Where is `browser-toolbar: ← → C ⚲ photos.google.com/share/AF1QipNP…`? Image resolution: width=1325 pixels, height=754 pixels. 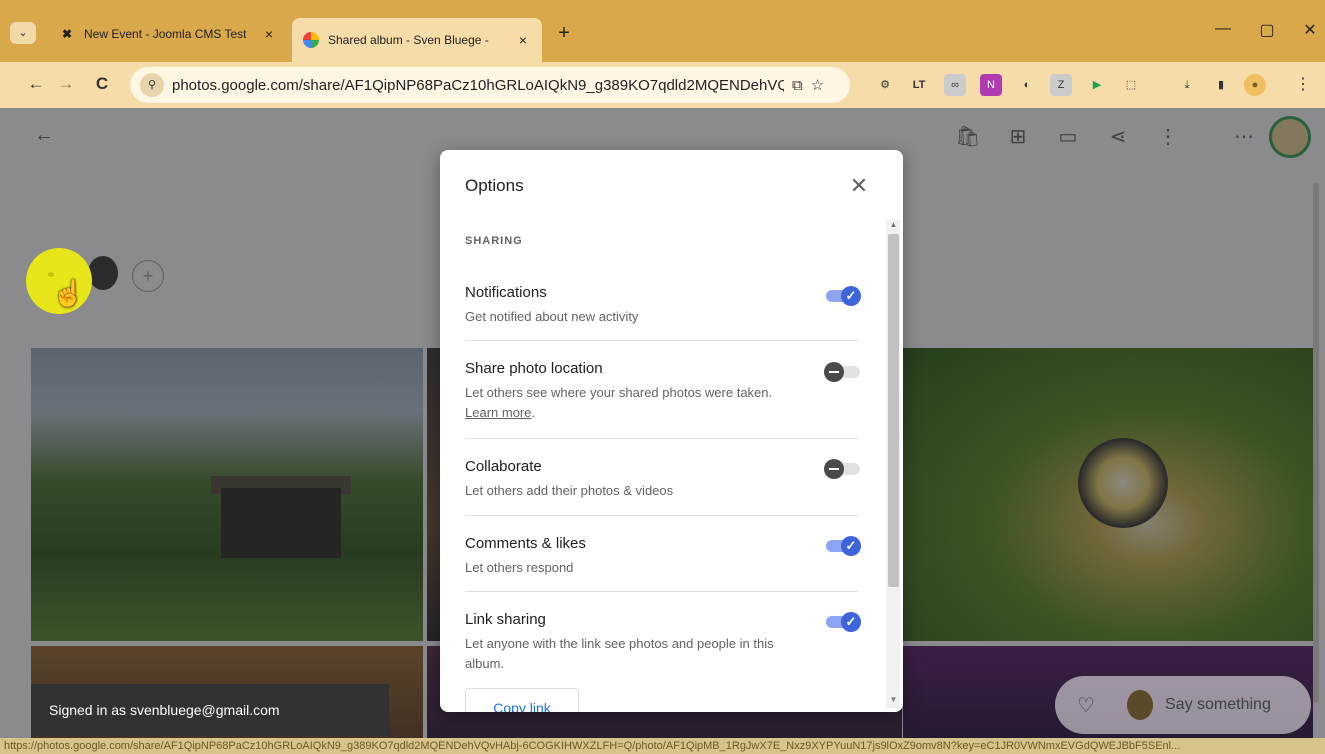 browser-toolbar: ← → C ⚲ photos.google.com/share/AF1QipNP… is located at coordinates (662, 110).